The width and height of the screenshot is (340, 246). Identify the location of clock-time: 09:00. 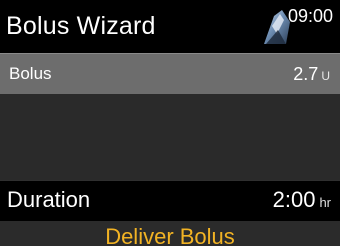
(310, 16).